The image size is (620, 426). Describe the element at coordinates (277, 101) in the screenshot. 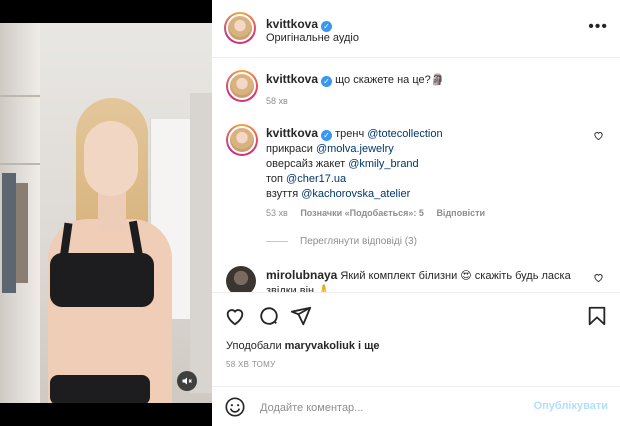

I see `comment-time: 58 хв` at that location.